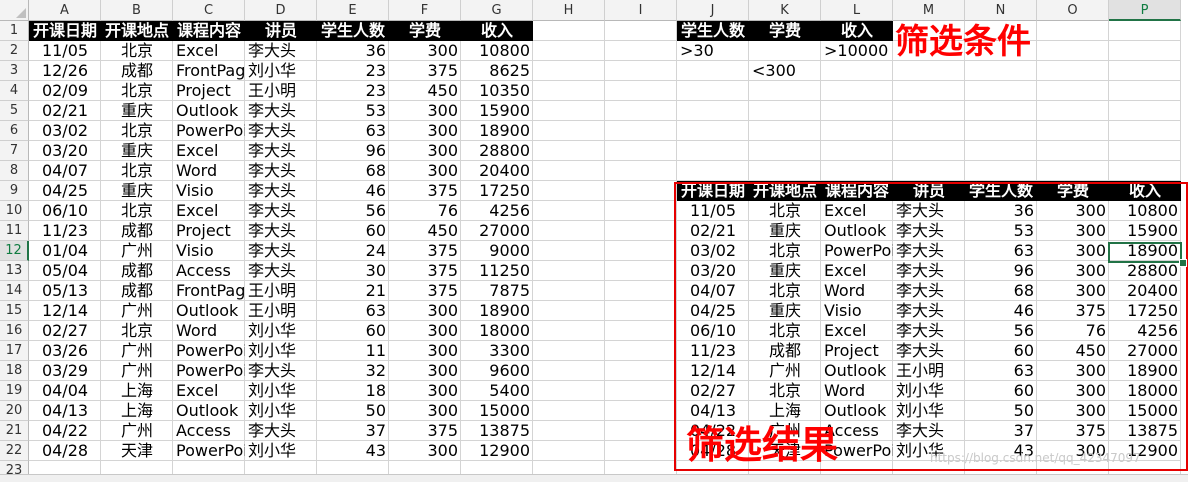 The width and height of the screenshot is (1188, 482). Describe the element at coordinates (65, 51) in the screenshot. I see `table-cell: 11/05` at that location.